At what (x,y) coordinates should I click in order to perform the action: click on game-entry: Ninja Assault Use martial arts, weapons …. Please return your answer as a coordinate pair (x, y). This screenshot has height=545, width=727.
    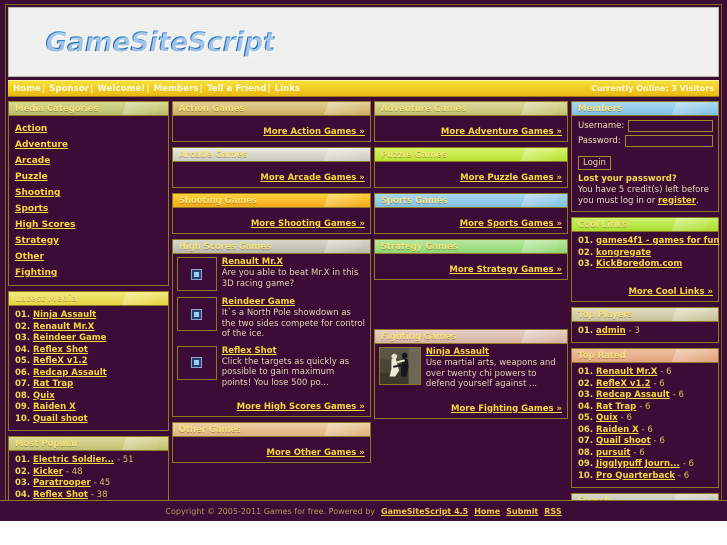
    Looking at the image, I should click on (471, 368).